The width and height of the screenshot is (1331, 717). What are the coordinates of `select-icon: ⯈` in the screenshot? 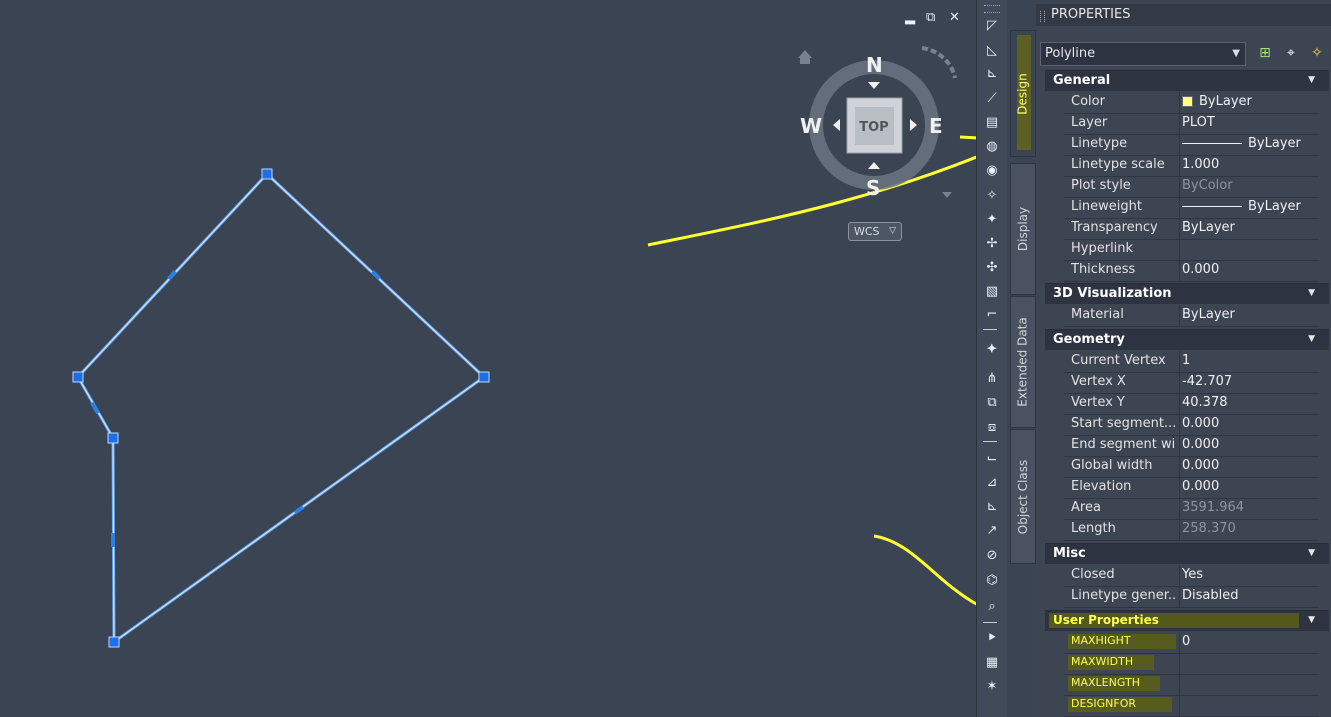 It's located at (992, 638).